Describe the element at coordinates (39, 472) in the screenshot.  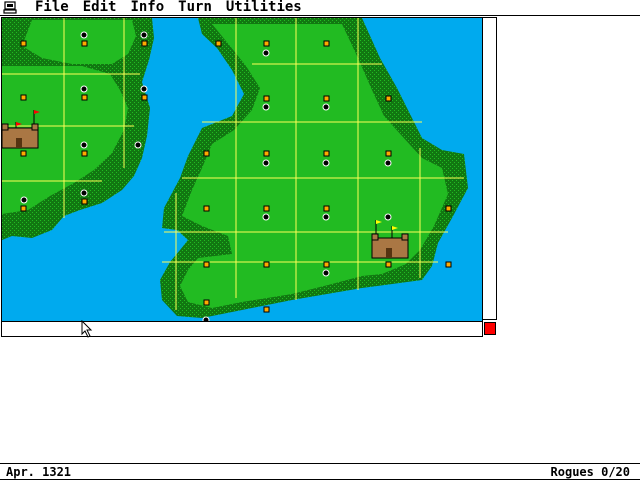
I see `status-date: Apr. 1321` at that location.